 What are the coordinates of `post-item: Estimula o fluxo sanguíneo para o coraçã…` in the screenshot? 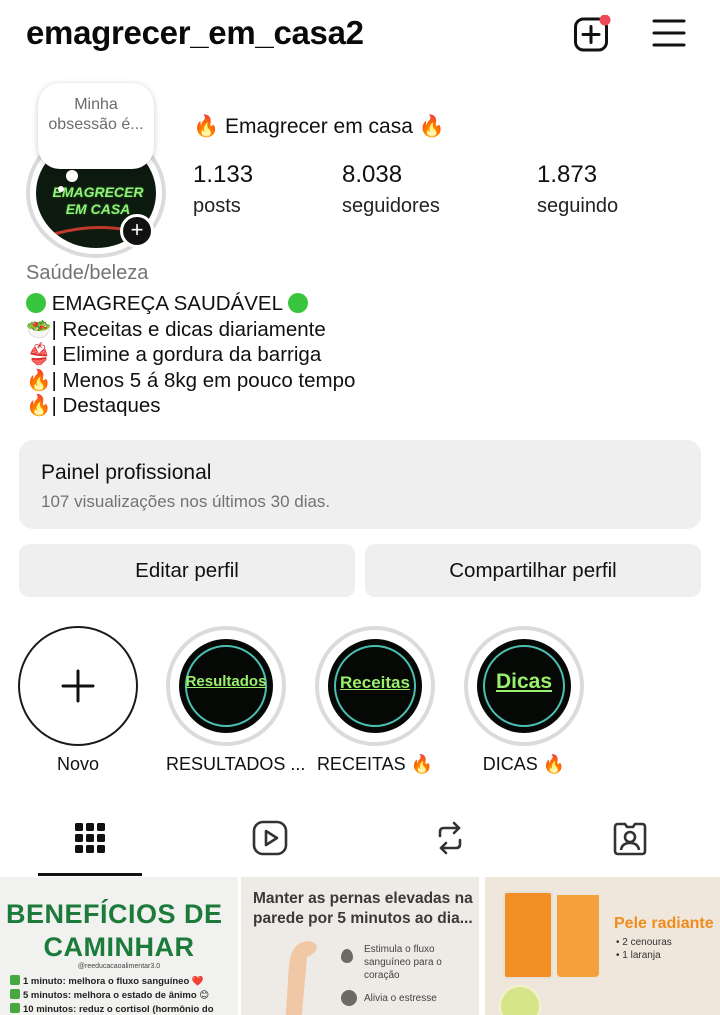 It's located at (403, 962).